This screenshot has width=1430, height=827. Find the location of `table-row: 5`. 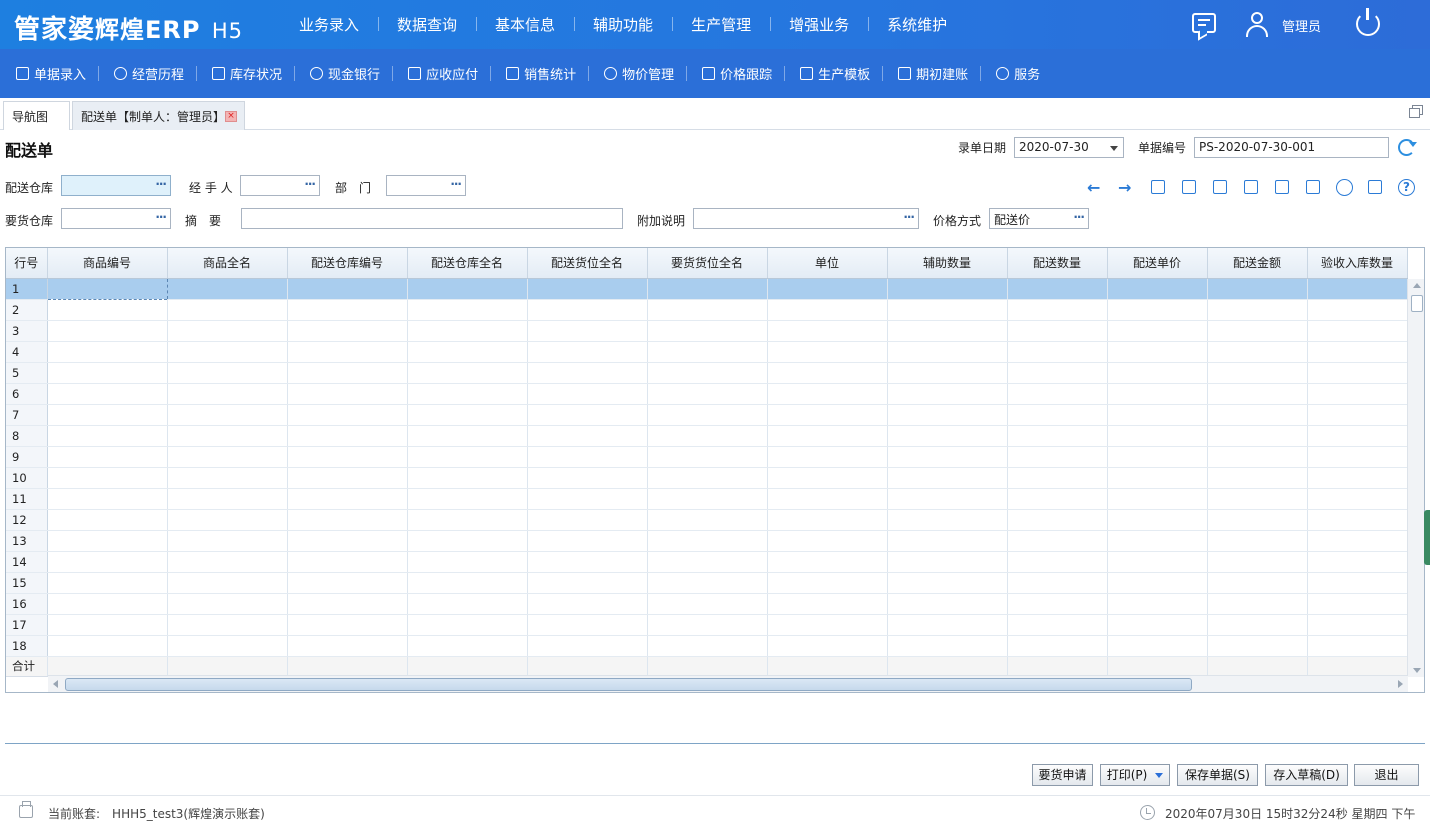

table-row: 5 is located at coordinates (707, 373).